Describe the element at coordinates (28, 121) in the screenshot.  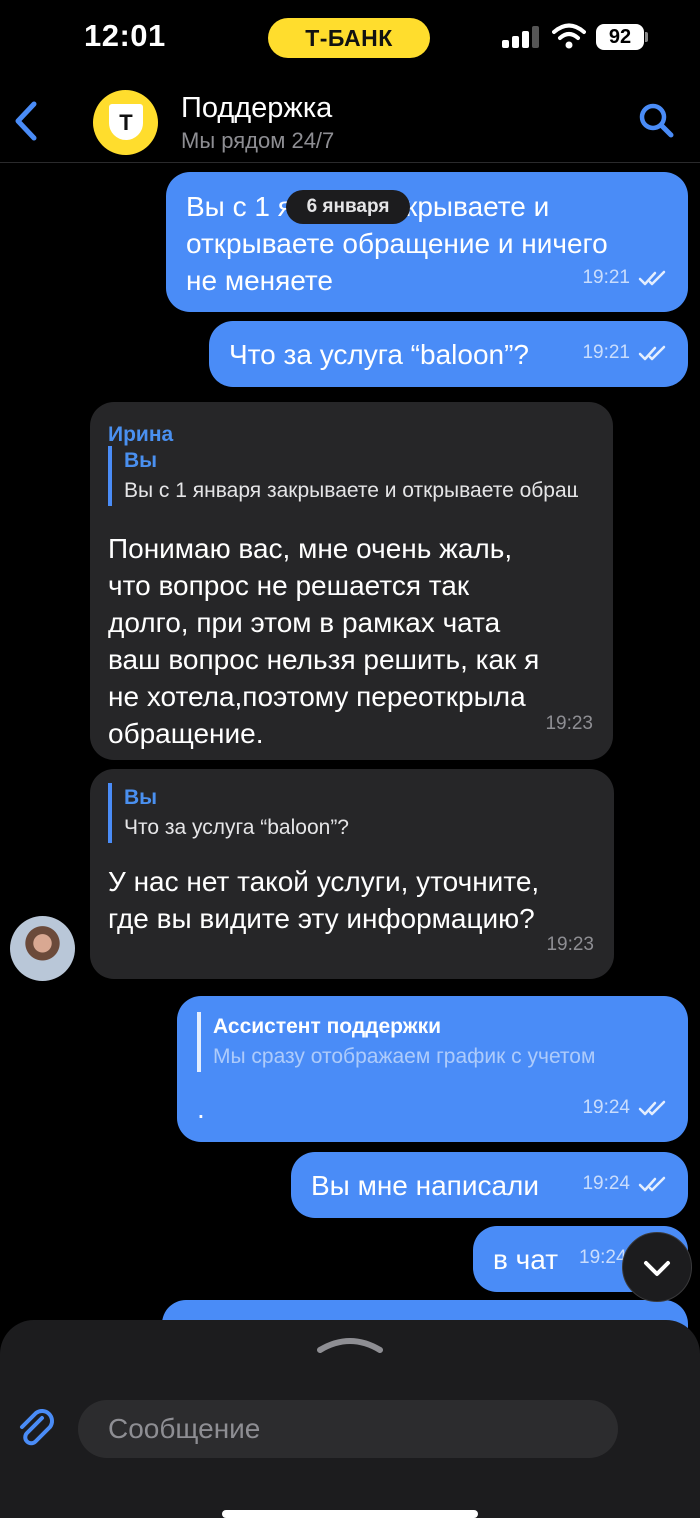
I see `back-chevron-icon` at that location.